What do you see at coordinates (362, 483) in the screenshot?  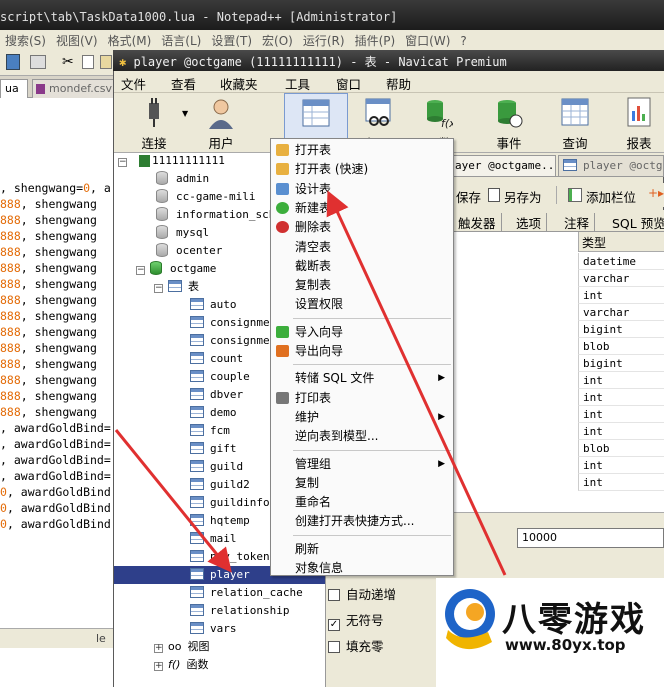 I see `menu-item: 复制` at bounding box center [362, 483].